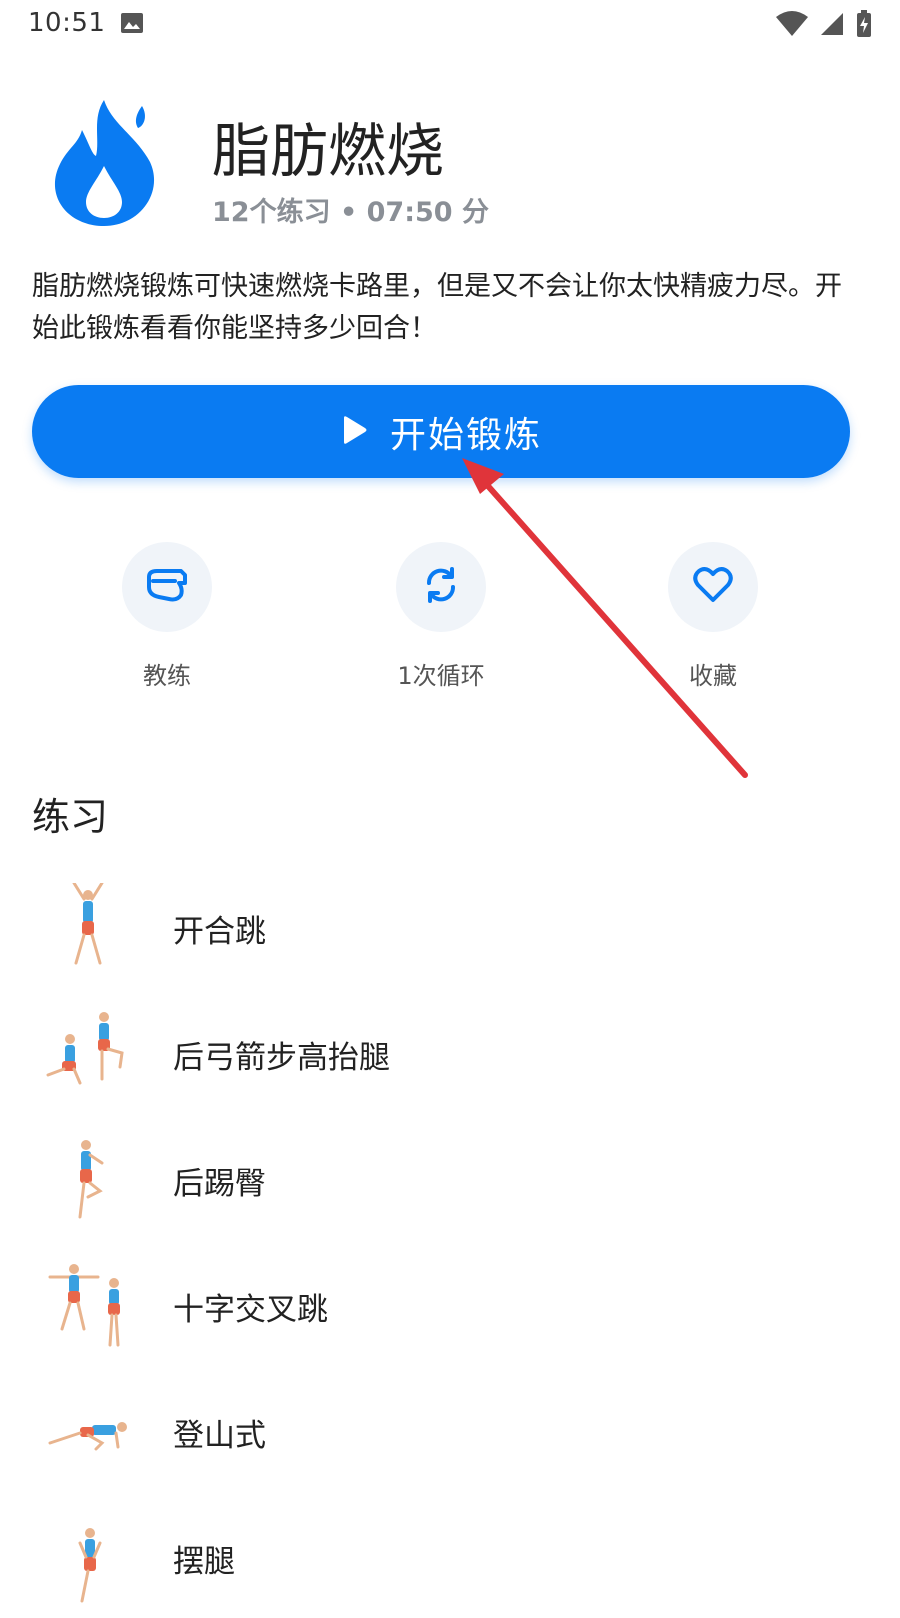 The width and height of the screenshot is (900, 1618). What do you see at coordinates (450, 1558) in the screenshot?
I see `exercise-row: 摆腿` at bounding box center [450, 1558].